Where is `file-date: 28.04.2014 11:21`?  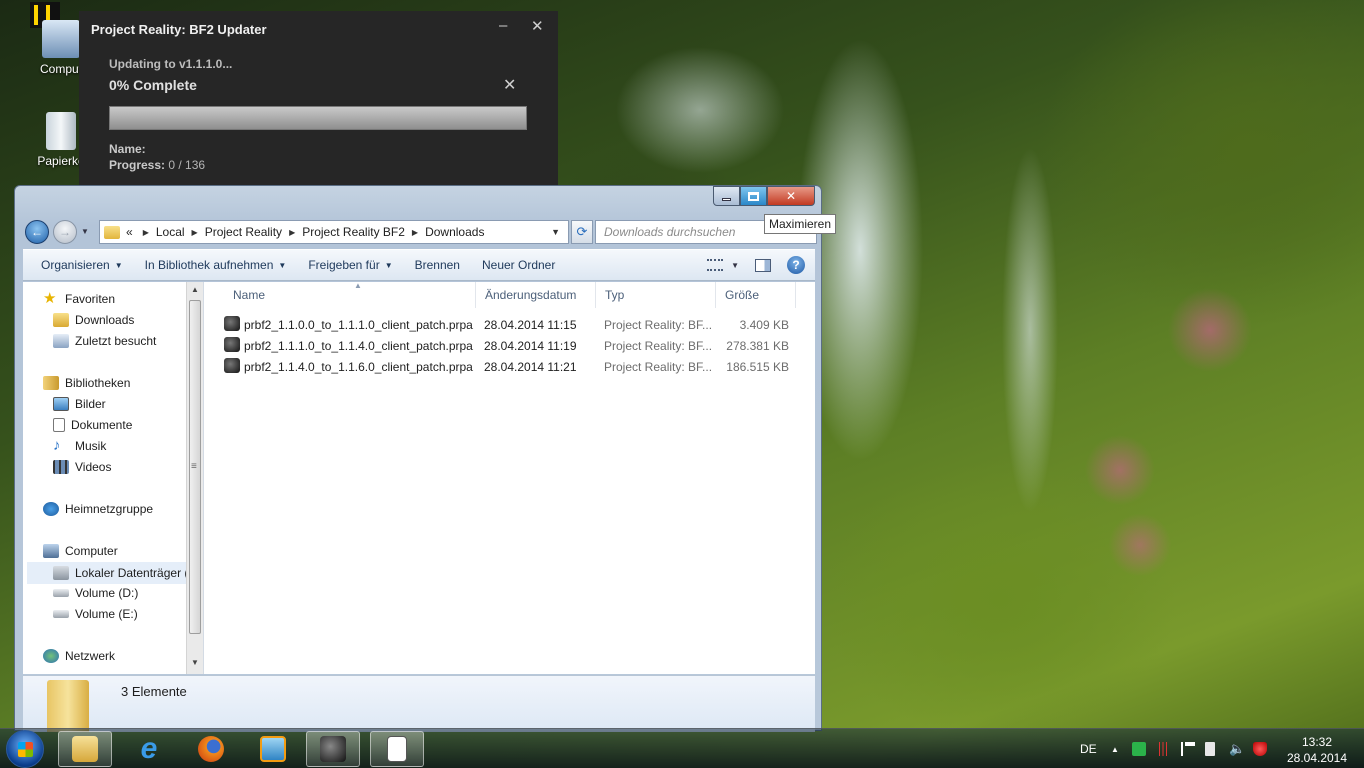
file-date: 28.04.2014 11:21 is located at coordinates (530, 367).